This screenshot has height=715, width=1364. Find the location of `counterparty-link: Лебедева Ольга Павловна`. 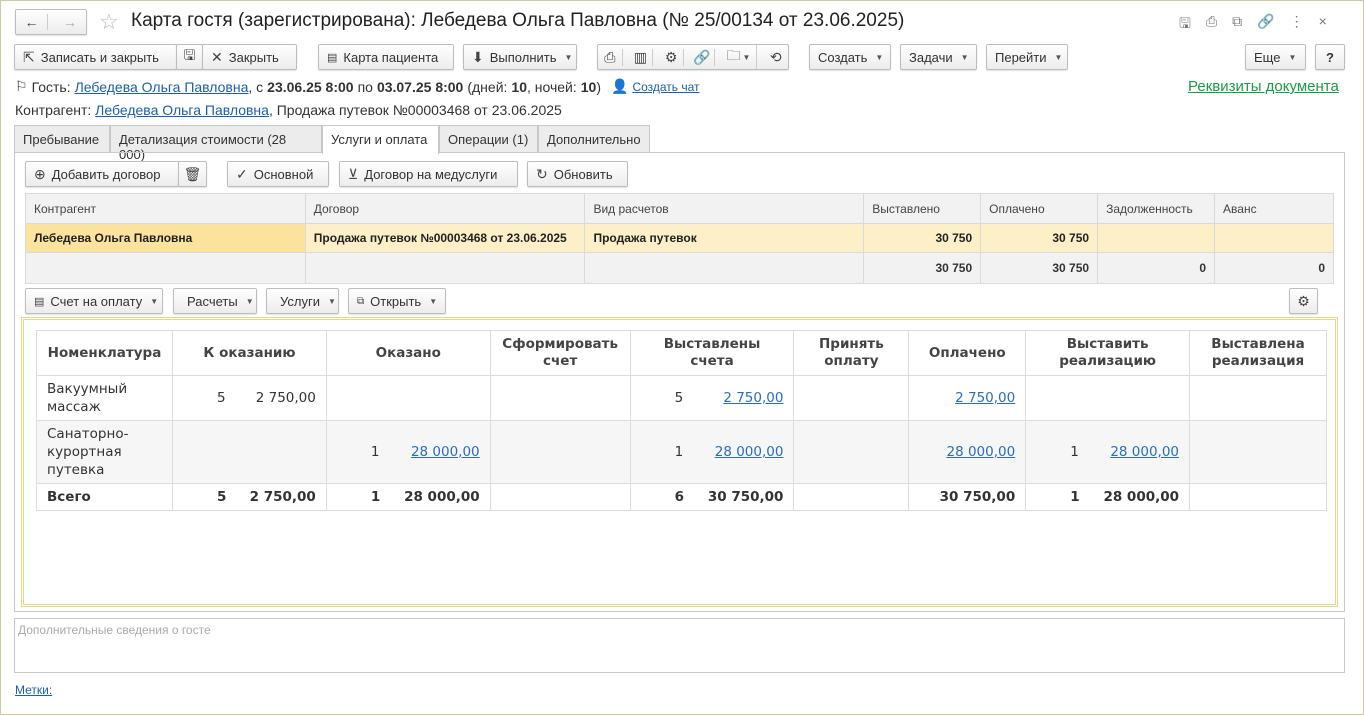

counterparty-link: Лебедева Ольга Павловна is located at coordinates (182, 110).